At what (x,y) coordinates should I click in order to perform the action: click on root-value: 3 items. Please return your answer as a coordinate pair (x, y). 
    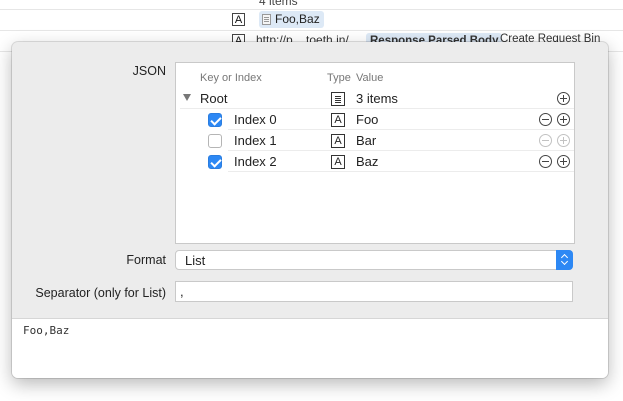
    Looking at the image, I should click on (377, 98).